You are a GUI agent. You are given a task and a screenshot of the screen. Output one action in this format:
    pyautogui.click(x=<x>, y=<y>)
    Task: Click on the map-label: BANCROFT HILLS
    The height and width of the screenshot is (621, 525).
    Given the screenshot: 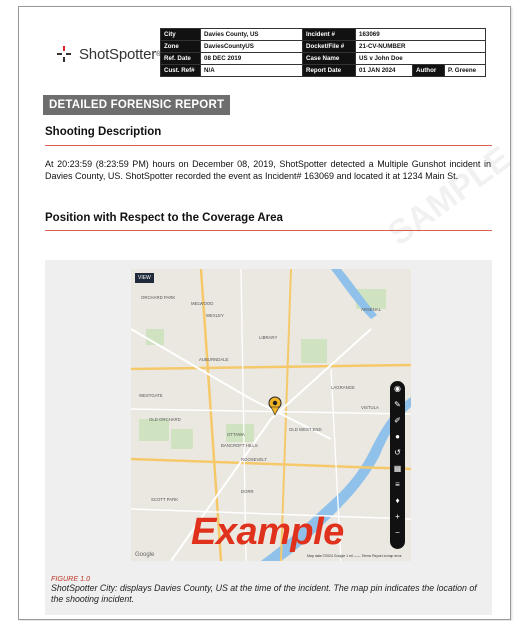 What is the action you would take?
    pyautogui.click(x=239, y=445)
    